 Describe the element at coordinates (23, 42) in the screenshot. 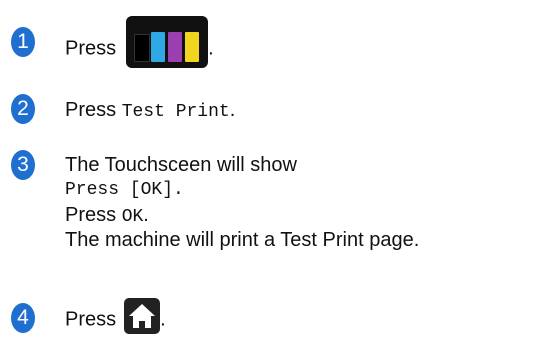

I see `step-number-badge: 1` at that location.